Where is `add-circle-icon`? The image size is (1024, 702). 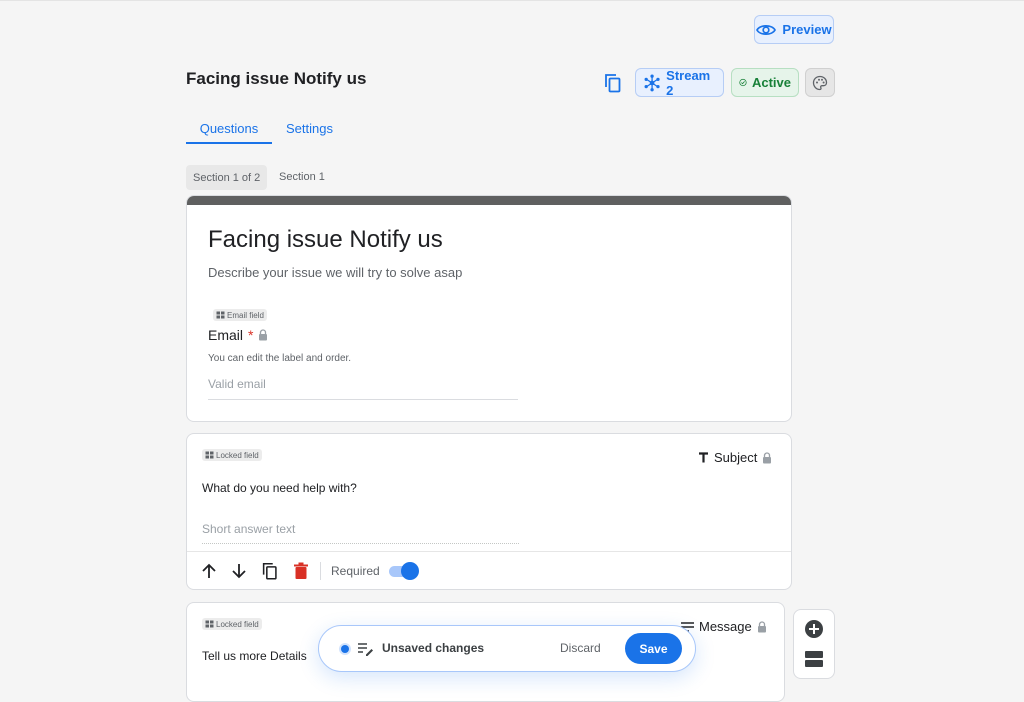
add-circle-icon is located at coordinates (814, 629).